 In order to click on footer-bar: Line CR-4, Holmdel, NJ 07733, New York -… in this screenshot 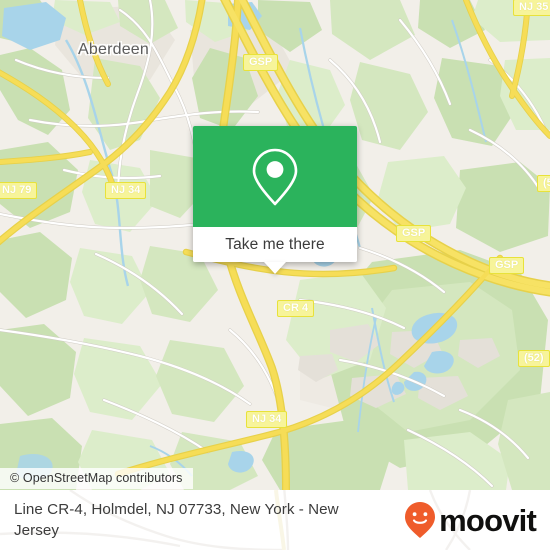, I will do `click(275, 520)`.